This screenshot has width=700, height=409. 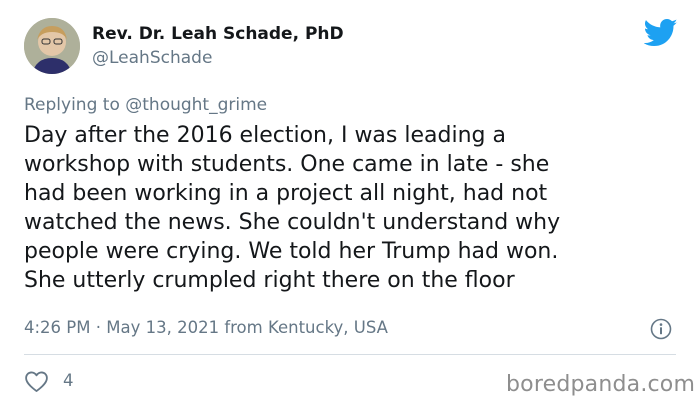 I want to click on replying-to: Replying to @thought_grime, so click(x=145, y=105).